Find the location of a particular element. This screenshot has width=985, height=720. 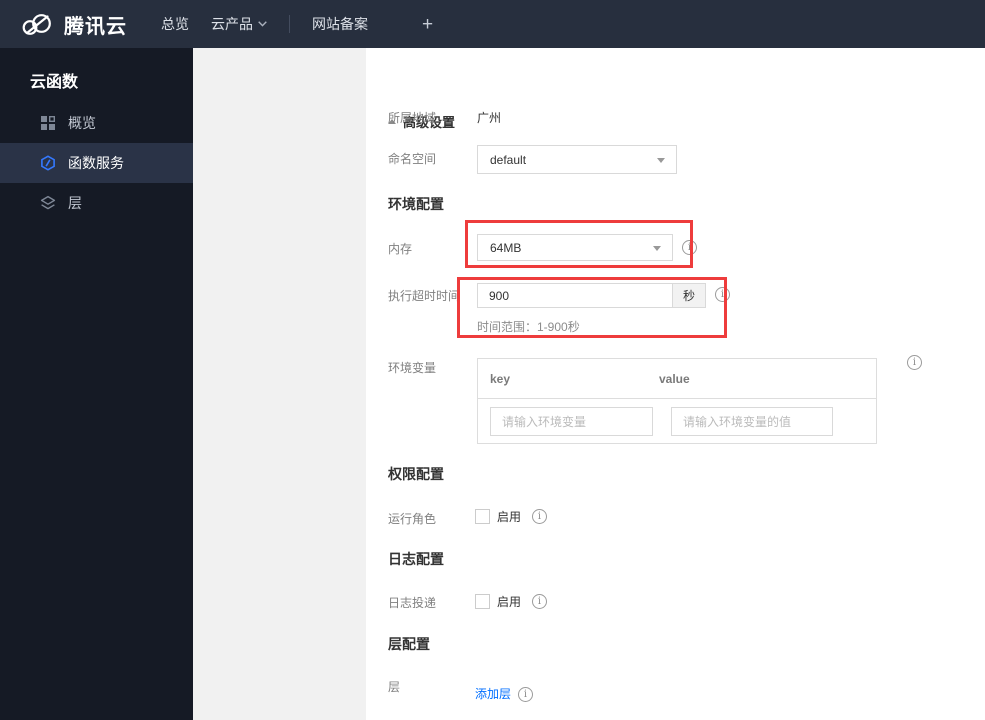

section-layer-config: 层配置 is located at coordinates (409, 644).